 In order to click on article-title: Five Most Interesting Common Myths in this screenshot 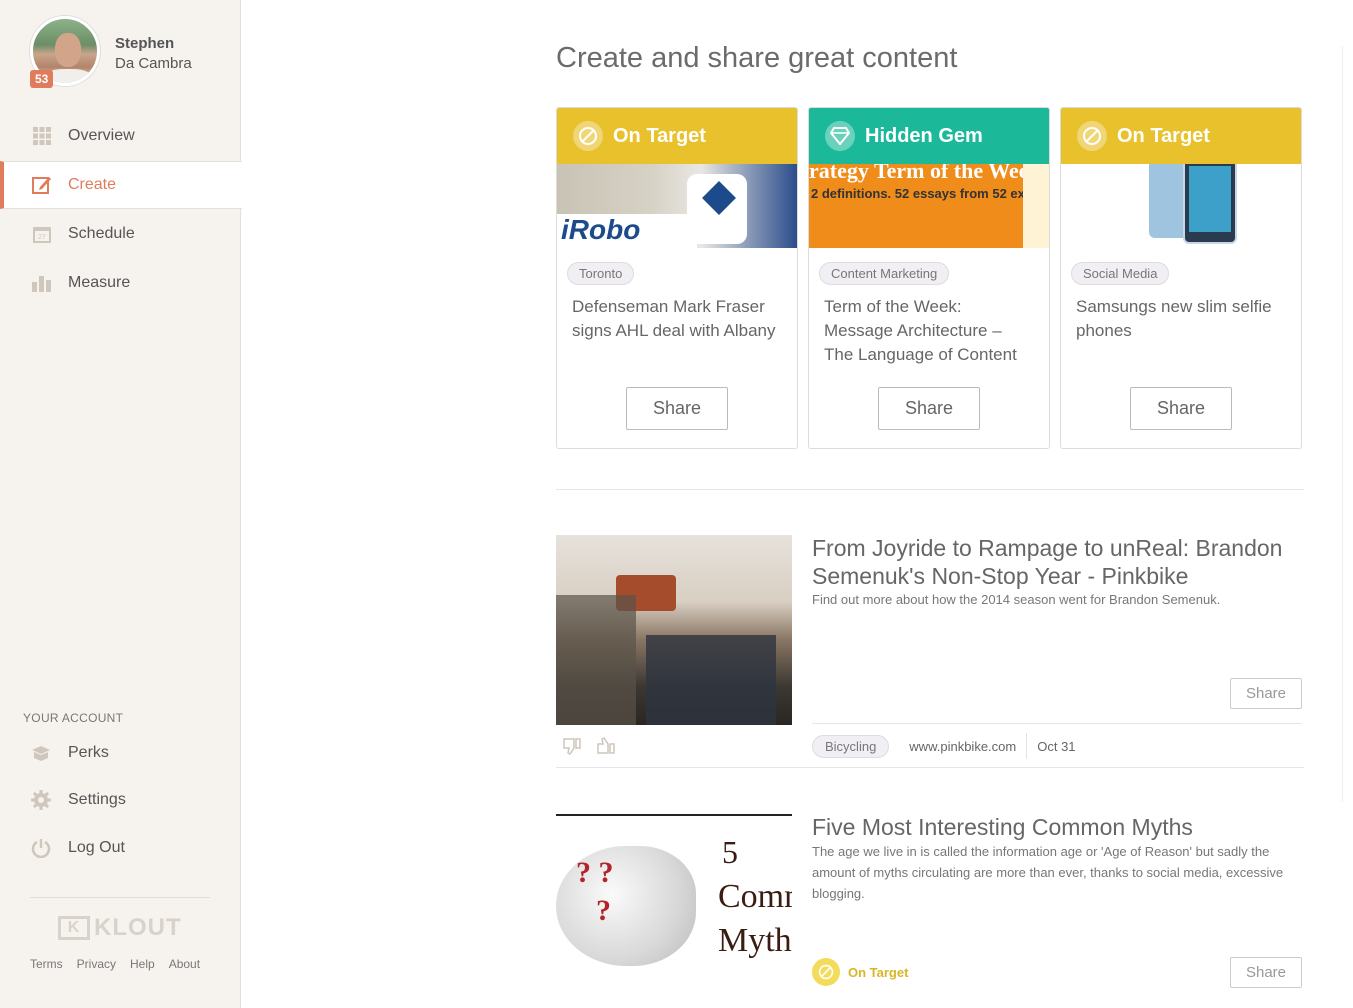, I will do `click(1057, 827)`.